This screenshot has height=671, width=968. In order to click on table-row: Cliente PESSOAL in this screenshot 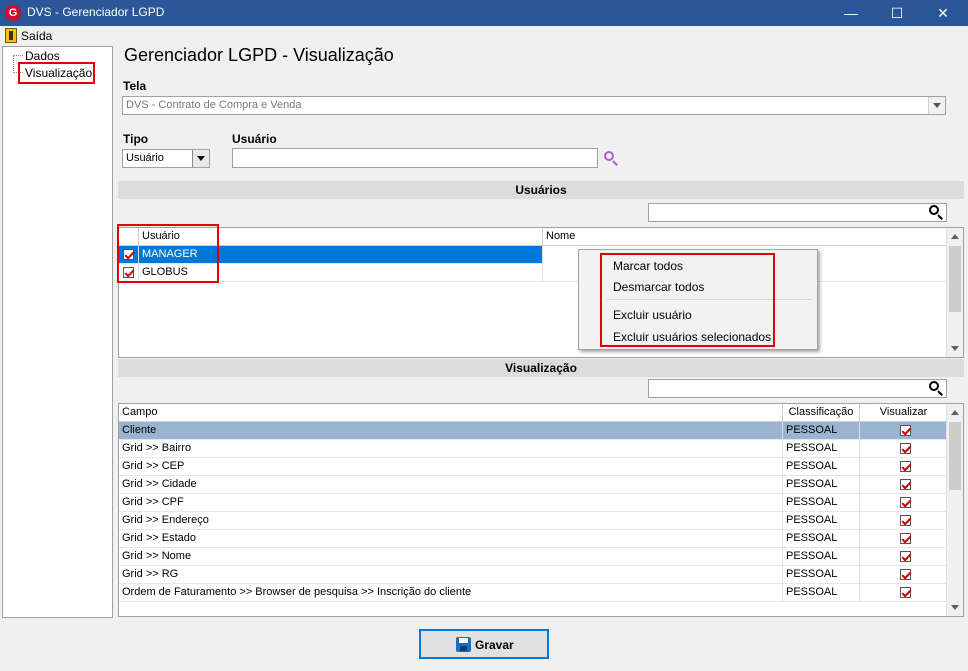, I will do `click(533, 431)`.